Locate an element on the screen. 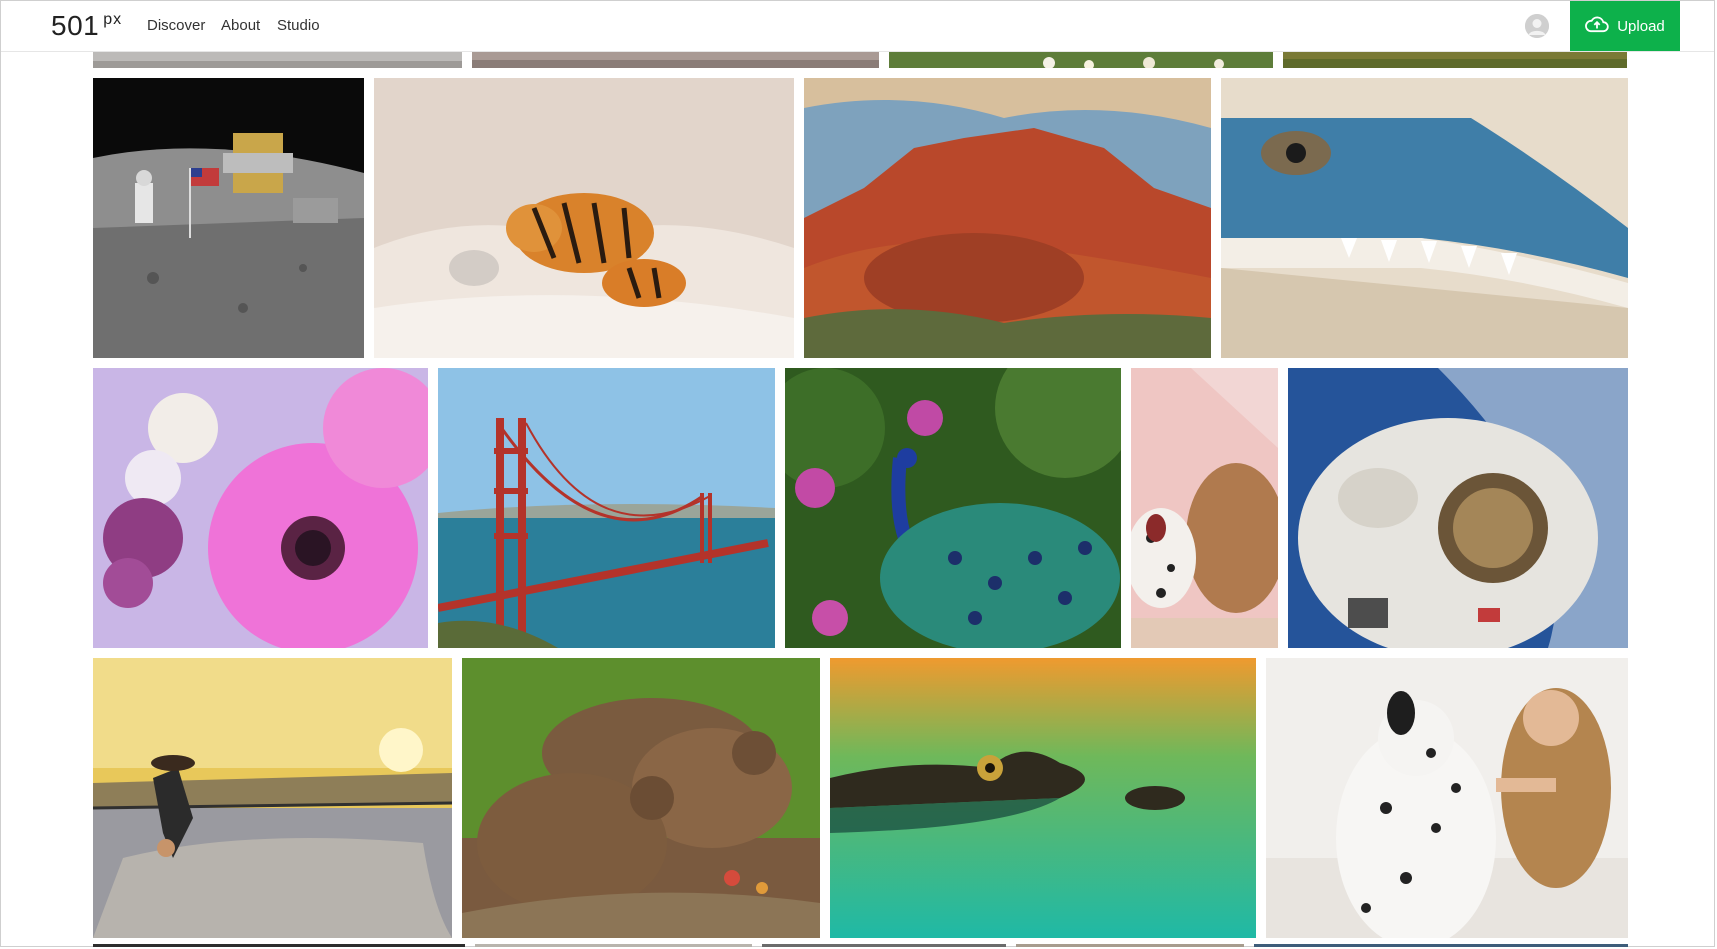 This screenshot has height=949, width=1717. upload-label: Upload is located at coordinates (1641, 26).